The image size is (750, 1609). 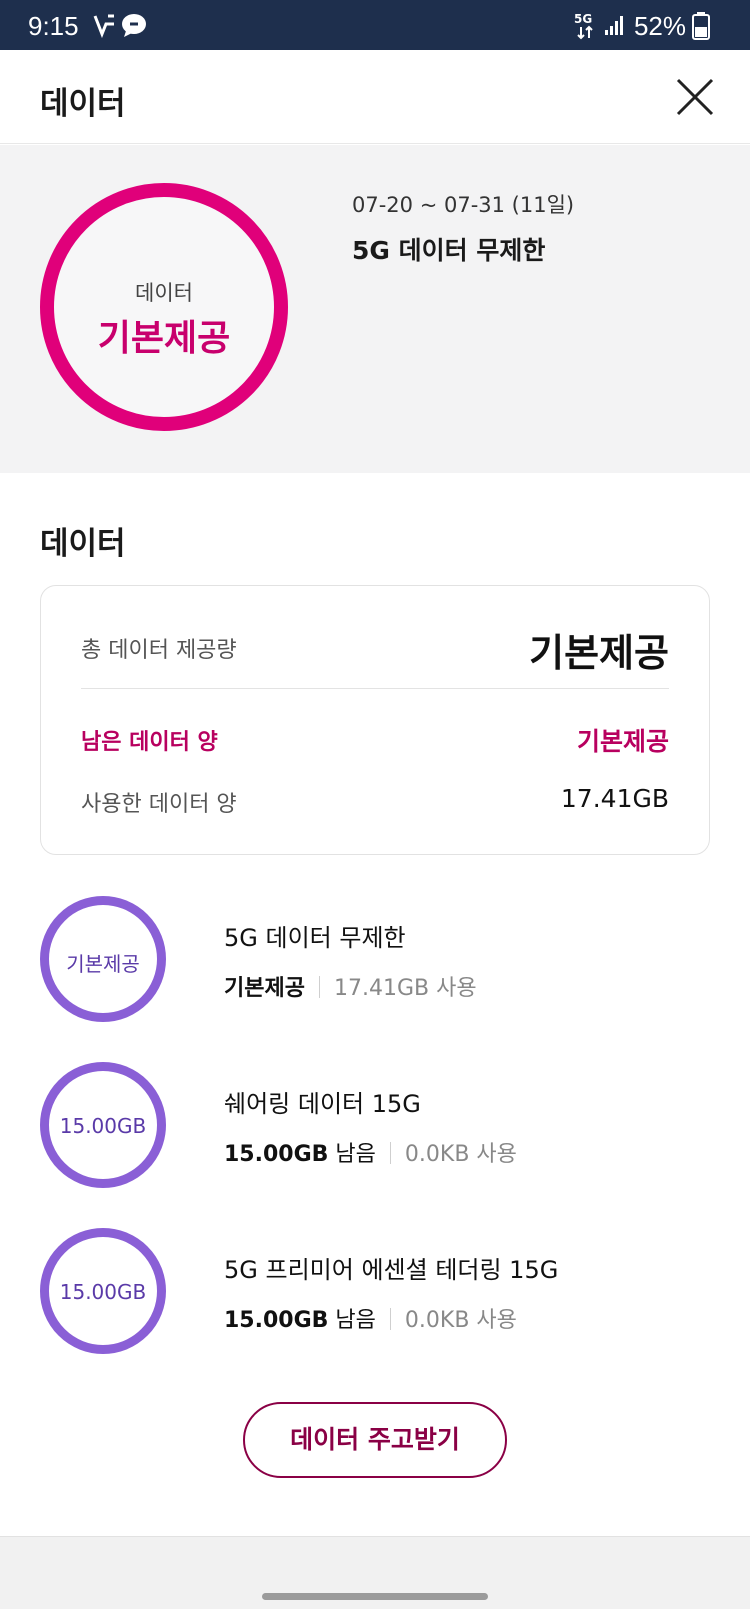 I want to click on chat-bubble-icon, so click(x=134, y=27).